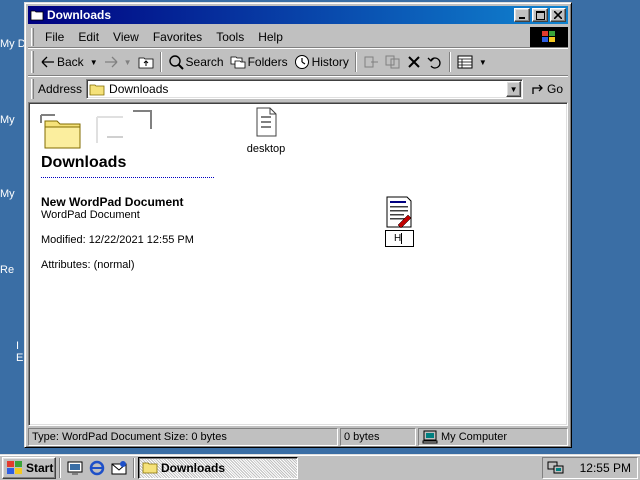 This screenshot has height=480, width=640. I want to click on text-caret, so click(402, 238).